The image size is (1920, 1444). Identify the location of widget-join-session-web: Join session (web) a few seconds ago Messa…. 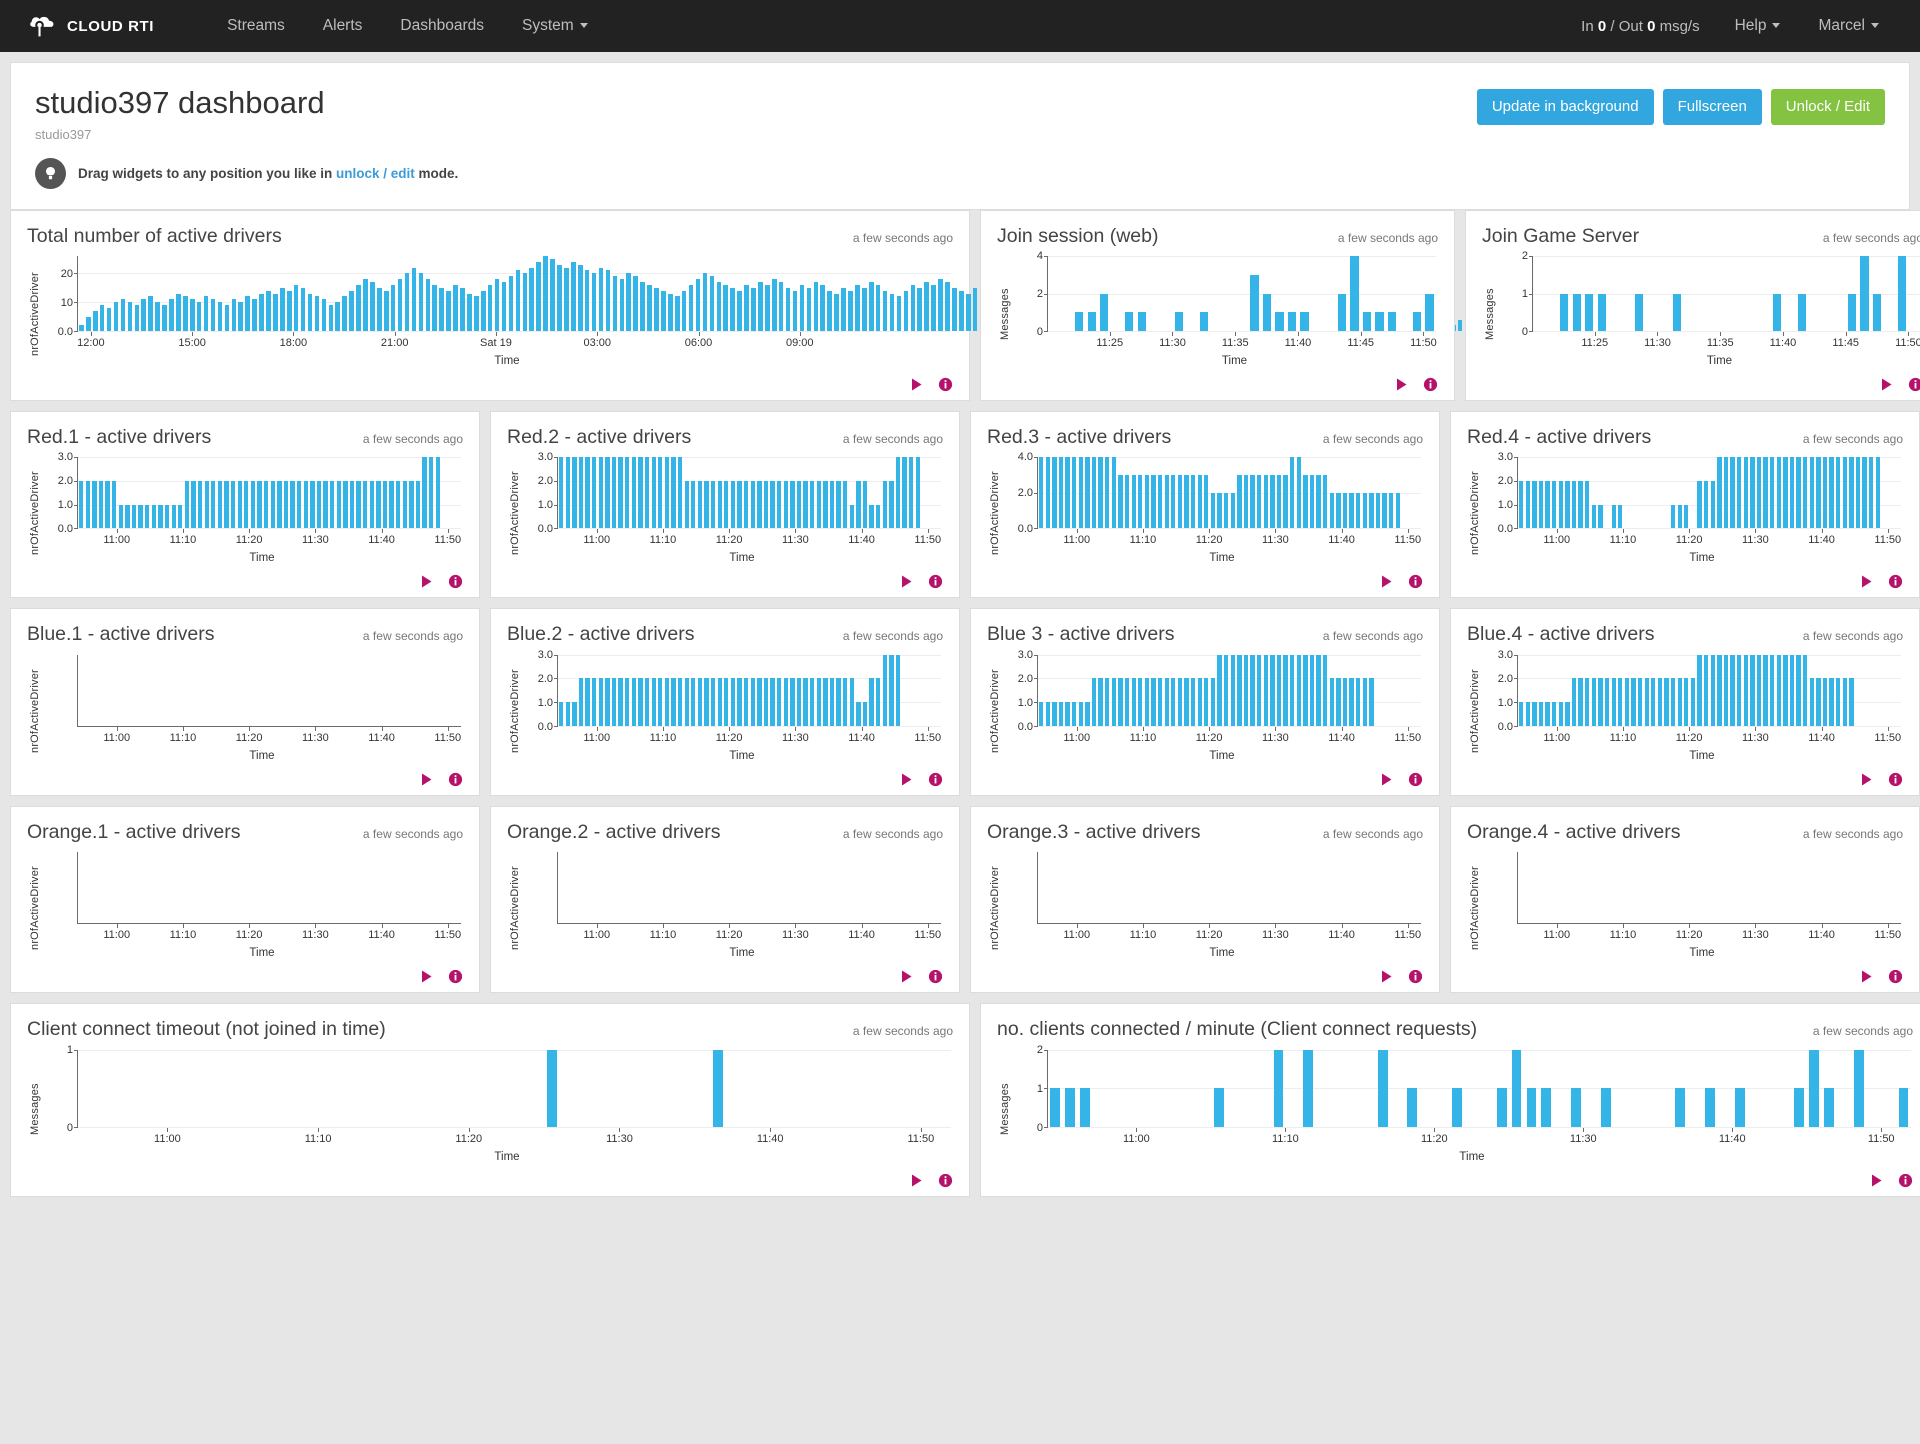
(1217, 305).